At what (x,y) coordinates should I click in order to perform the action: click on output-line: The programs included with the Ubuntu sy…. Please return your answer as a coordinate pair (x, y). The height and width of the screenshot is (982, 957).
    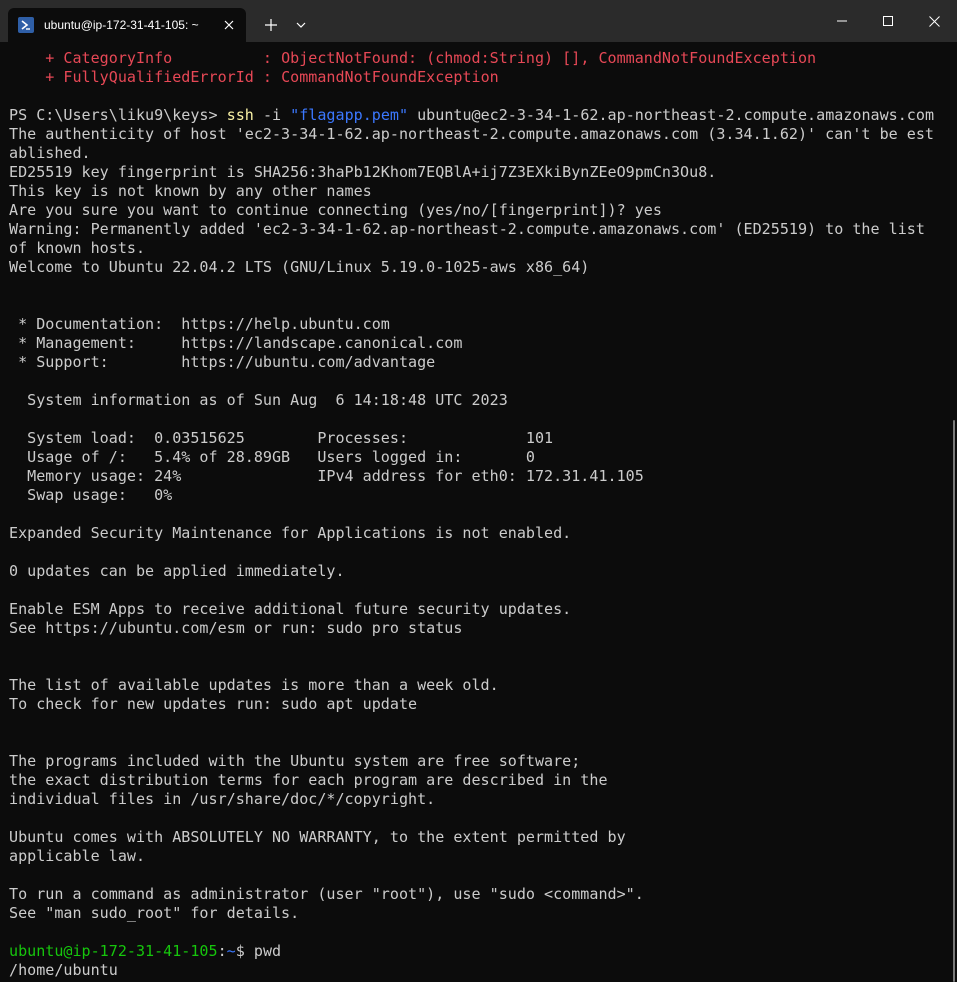
    Looking at the image, I should click on (295, 761).